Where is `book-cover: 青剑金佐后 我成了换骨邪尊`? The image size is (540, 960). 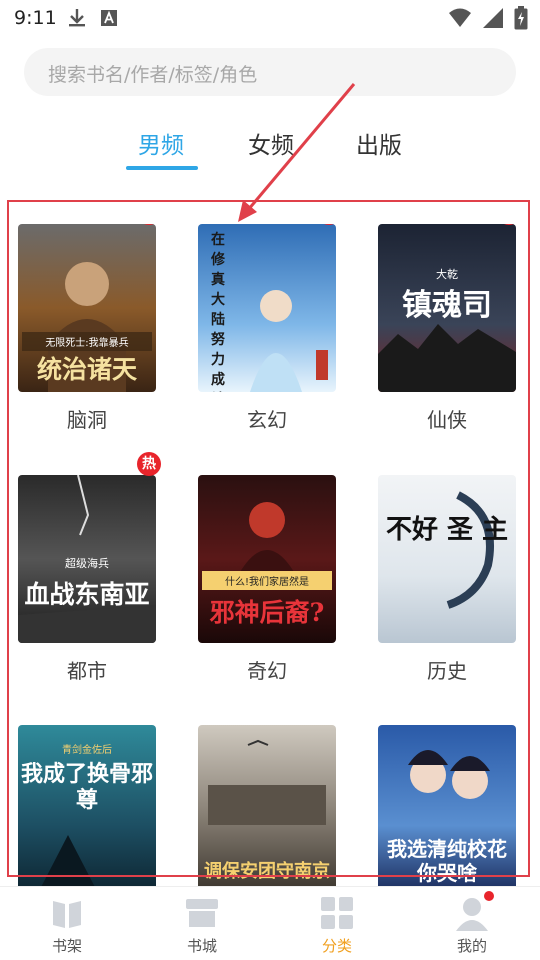
book-cover: 青剑金佐后 我成了换骨邪尊 is located at coordinates (87, 805).